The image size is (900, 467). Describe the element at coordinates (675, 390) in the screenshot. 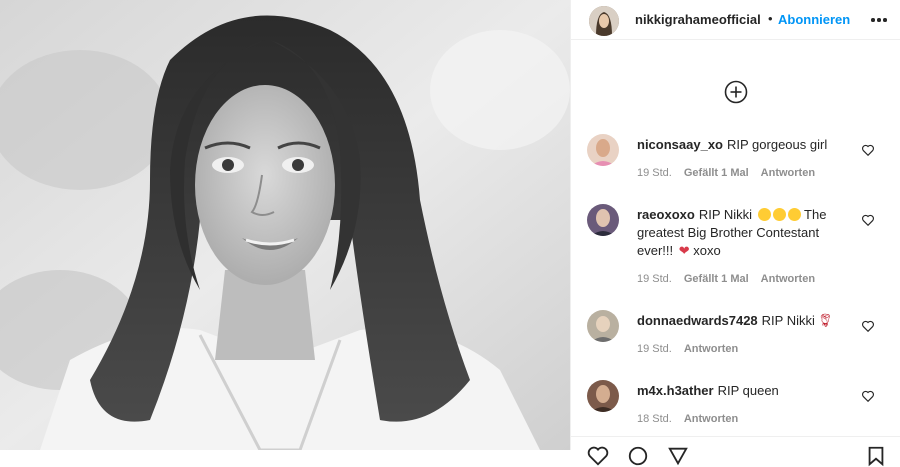

I see `comment-username: m4x.h3ather` at that location.